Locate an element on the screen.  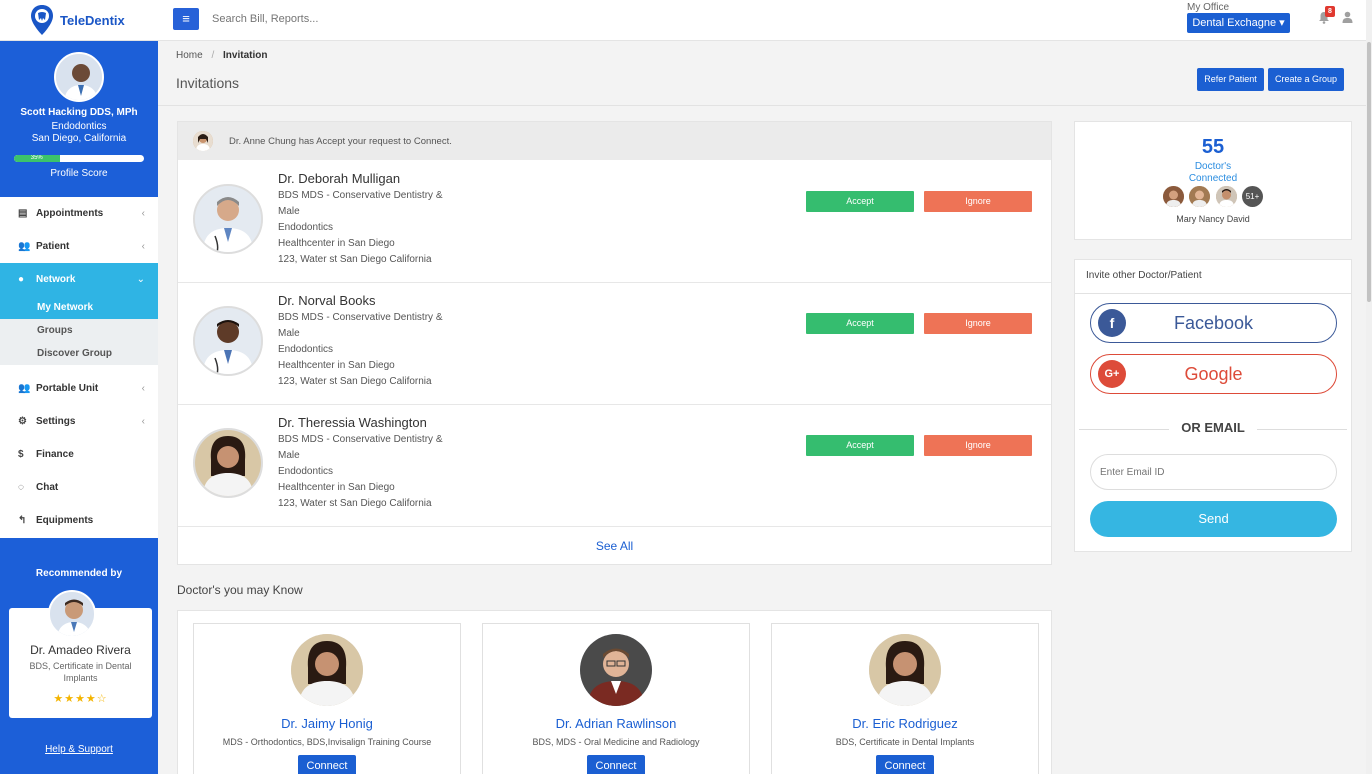
facebook-icon: f is located at coordinates (1112, 323).